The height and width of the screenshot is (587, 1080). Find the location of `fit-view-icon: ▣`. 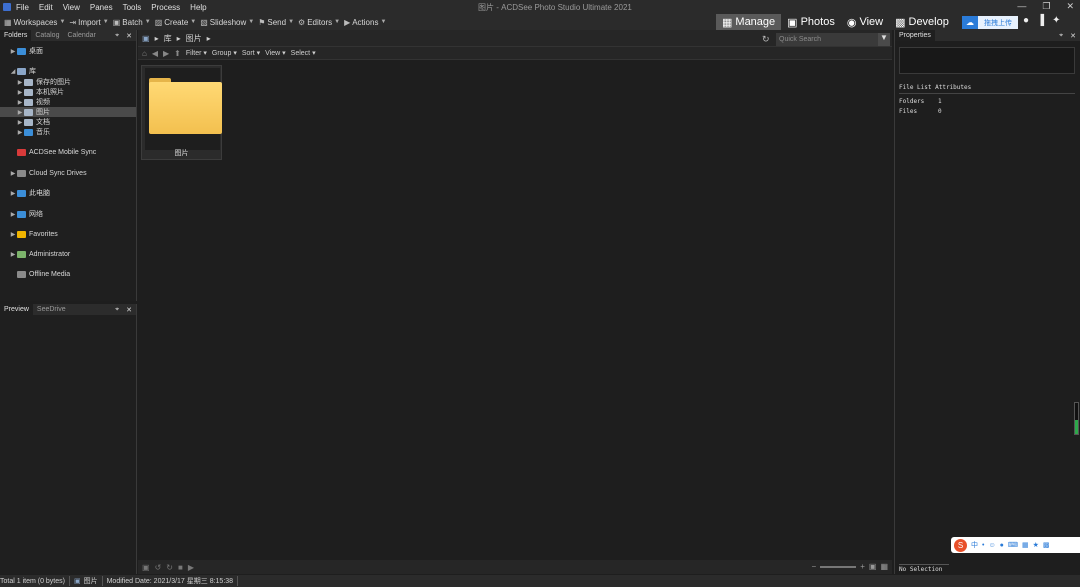

fit-view-icon: ▣ is located at coordinates (873, 566).